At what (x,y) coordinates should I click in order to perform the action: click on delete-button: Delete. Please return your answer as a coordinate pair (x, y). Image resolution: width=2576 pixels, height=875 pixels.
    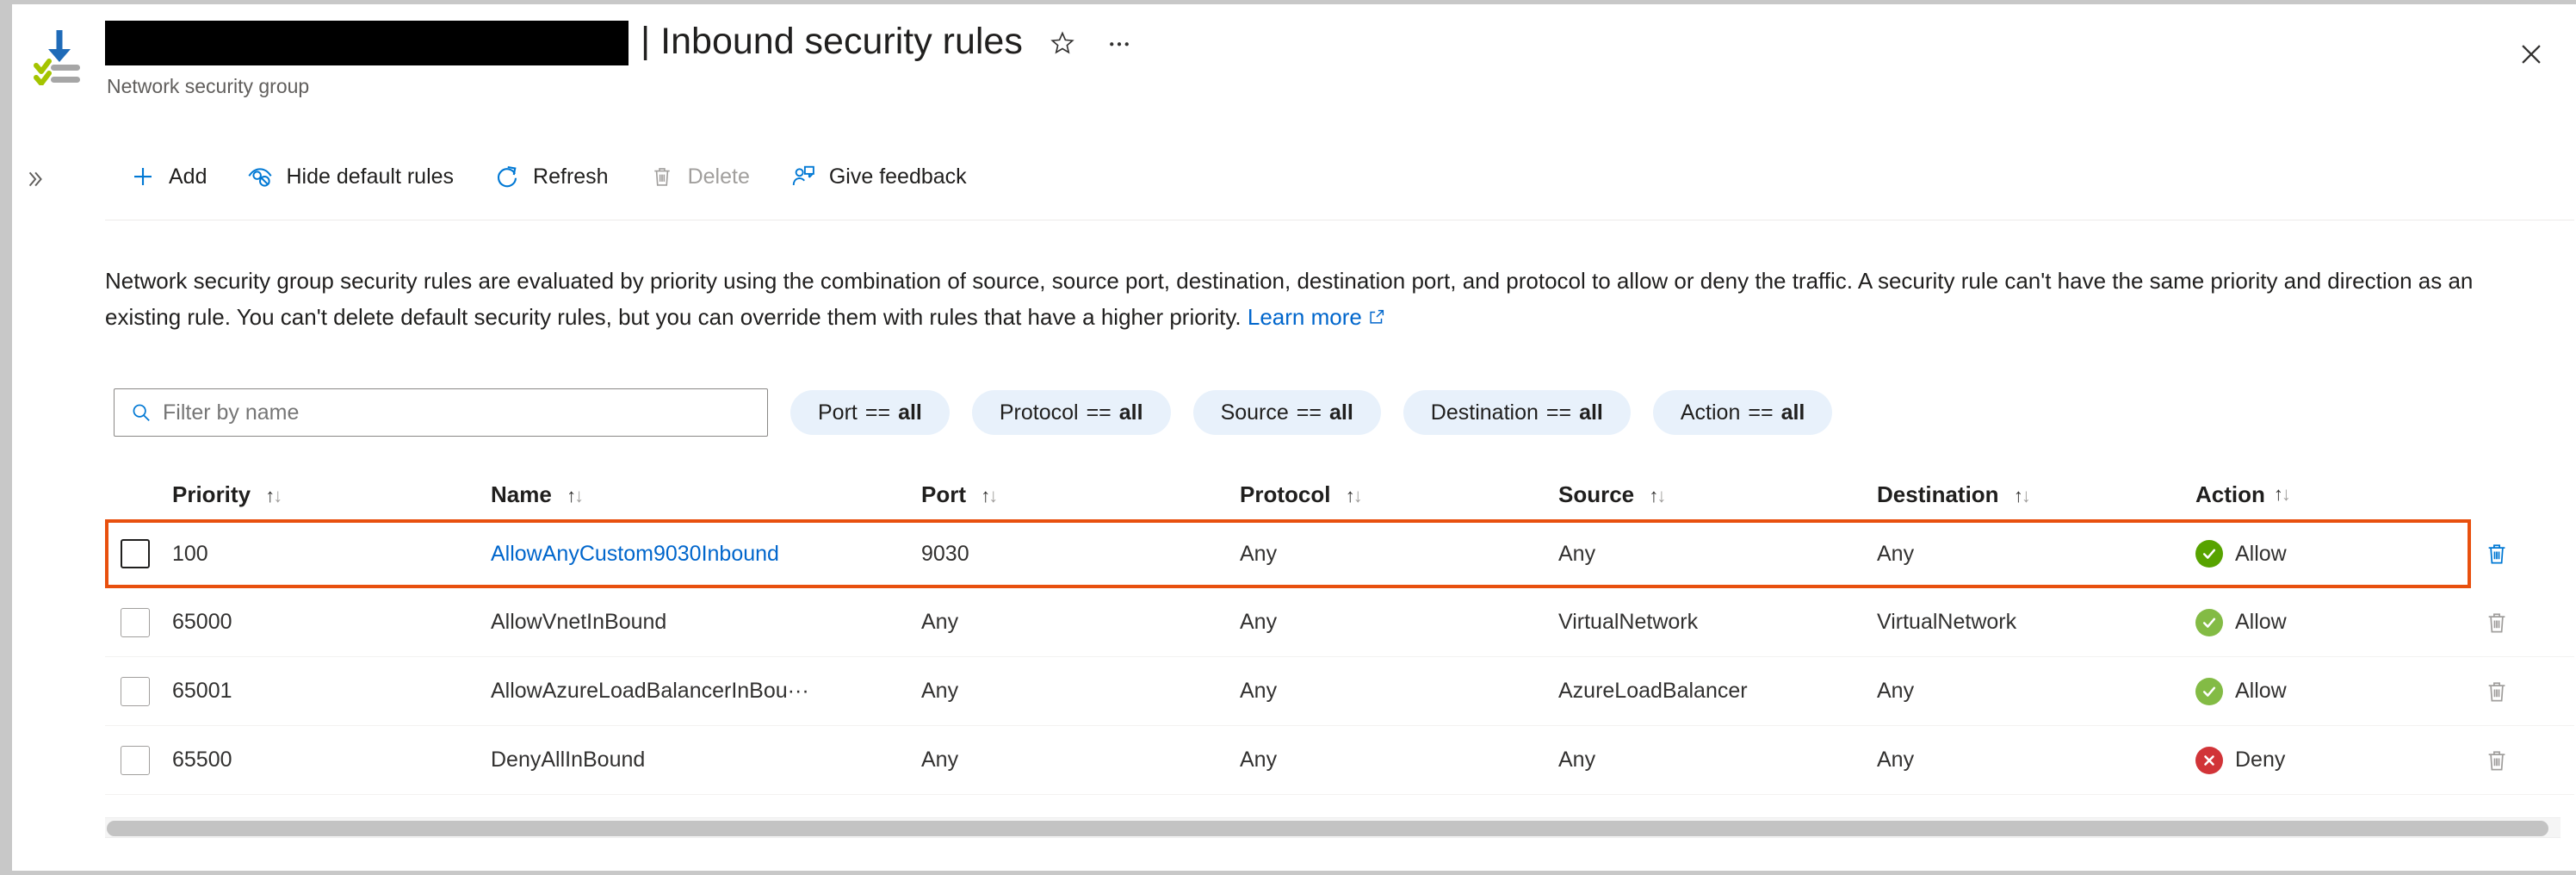
    Looking at the image, I should click on (698, 177).